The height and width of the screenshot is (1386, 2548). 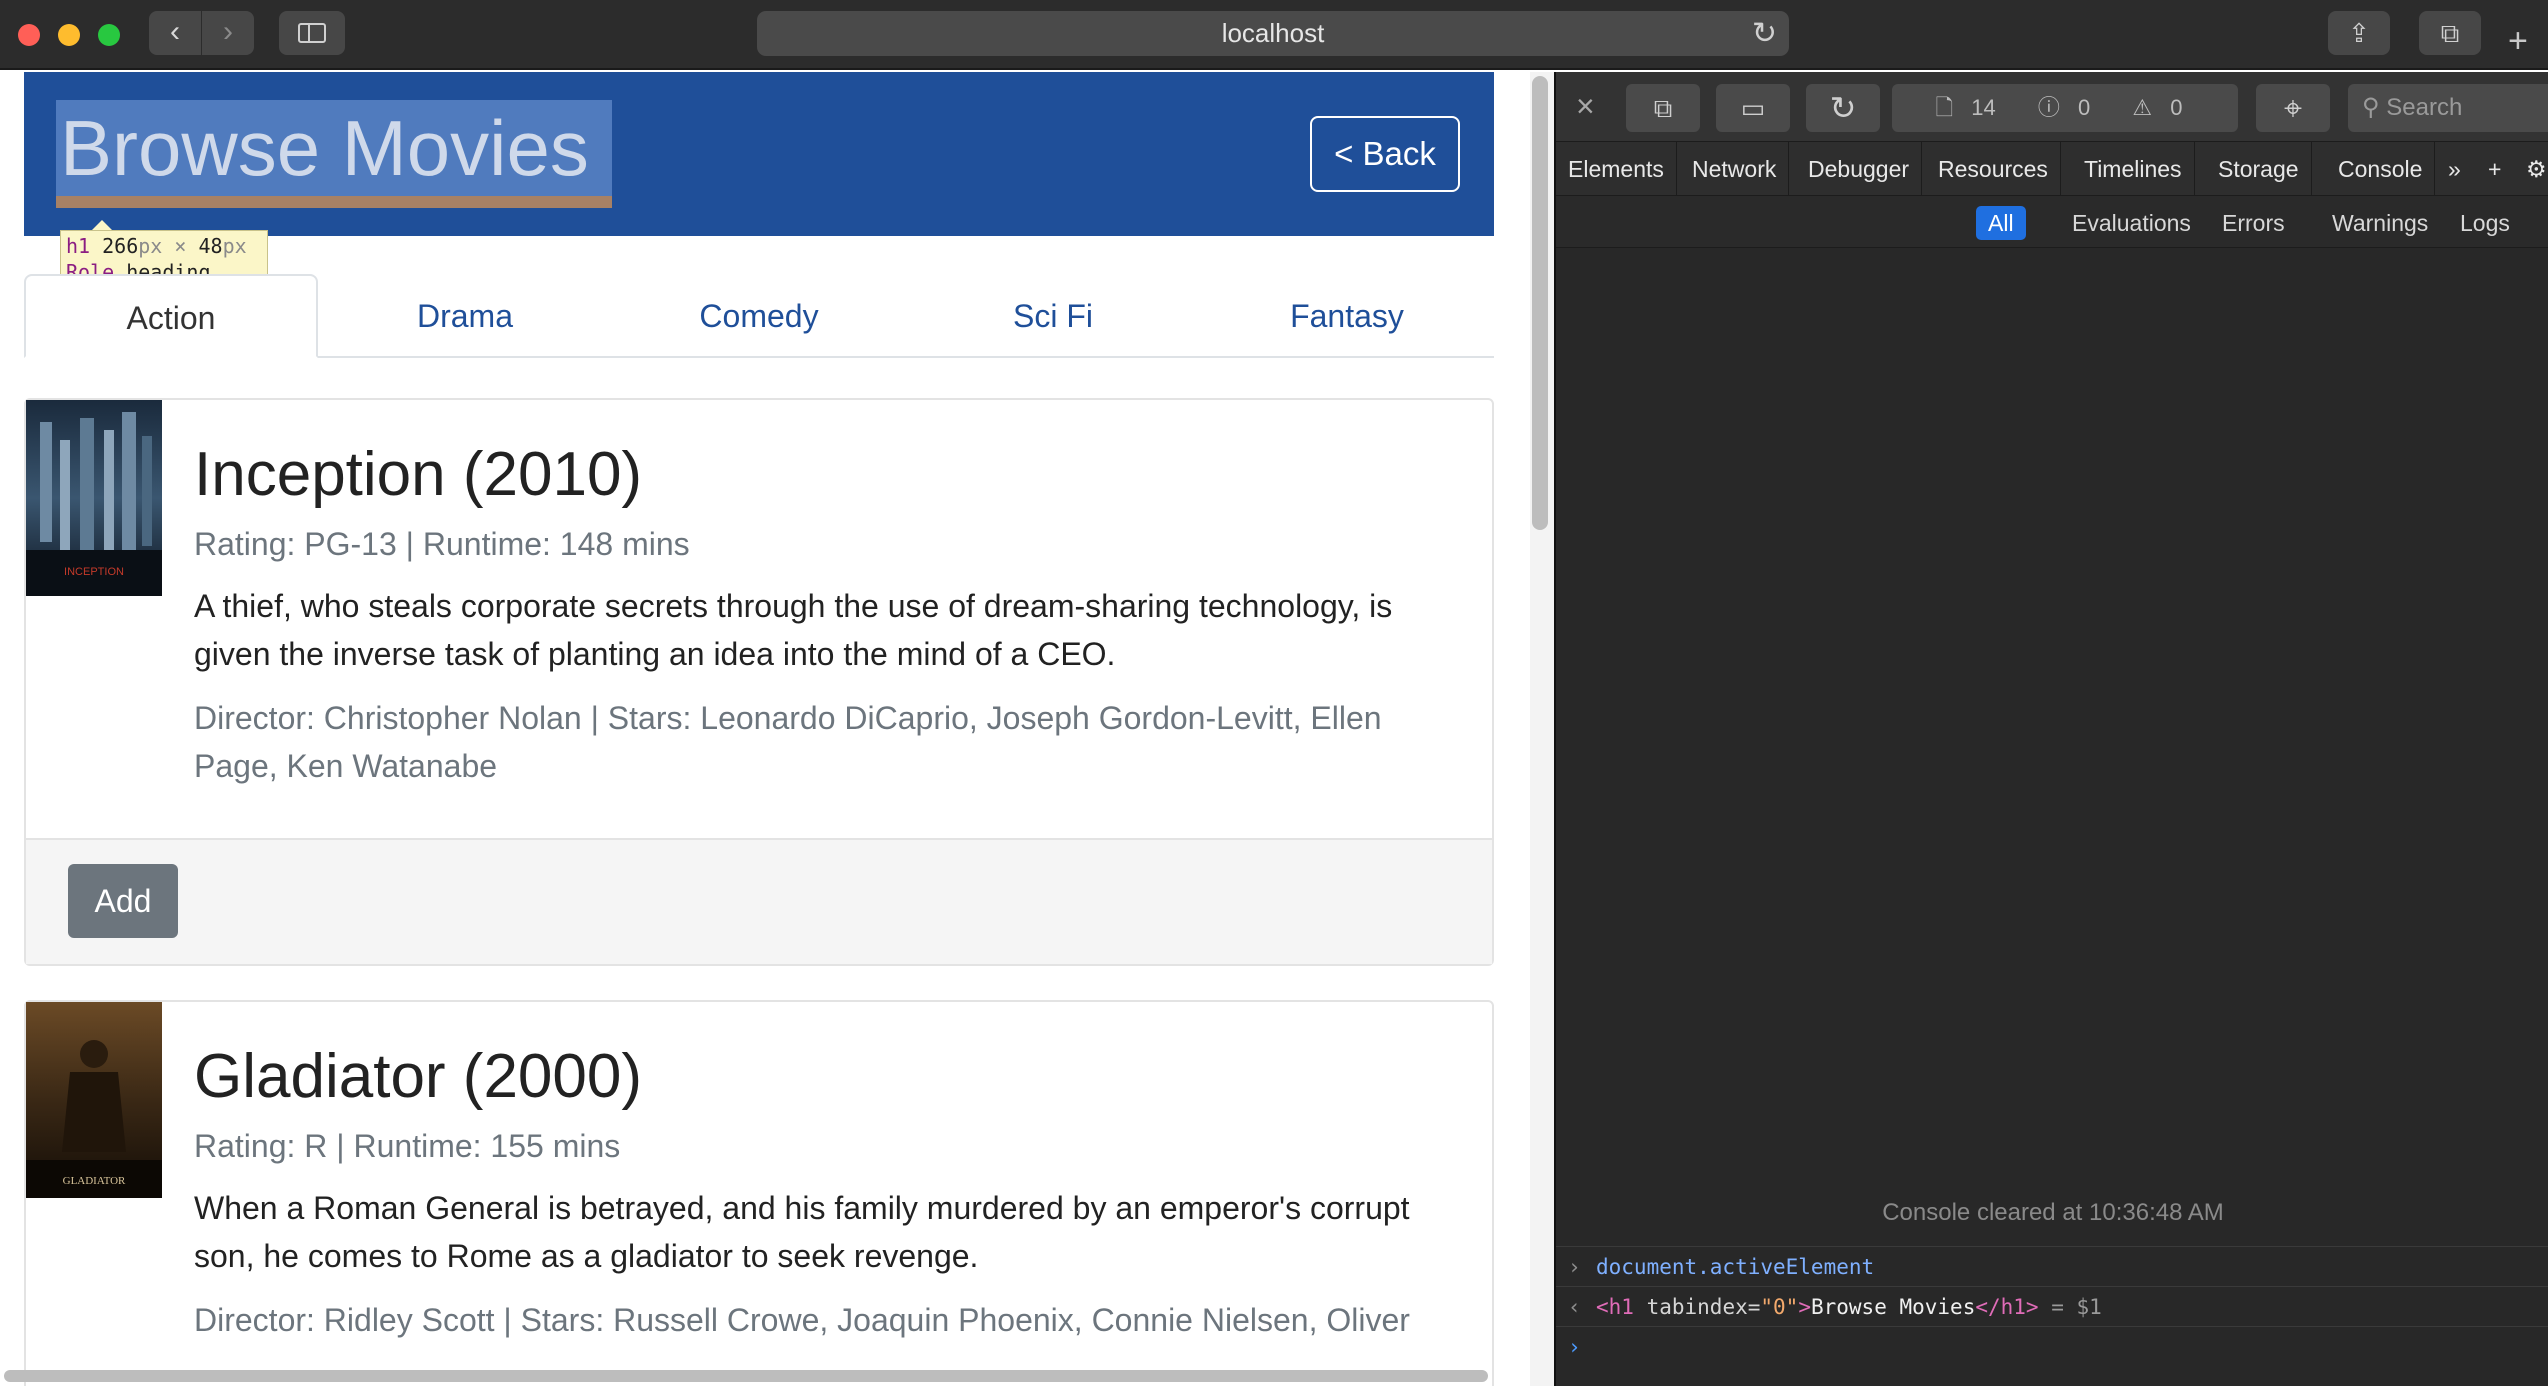 I want to click on result-text: Browse Movies, so click(x=1893, y=1307).